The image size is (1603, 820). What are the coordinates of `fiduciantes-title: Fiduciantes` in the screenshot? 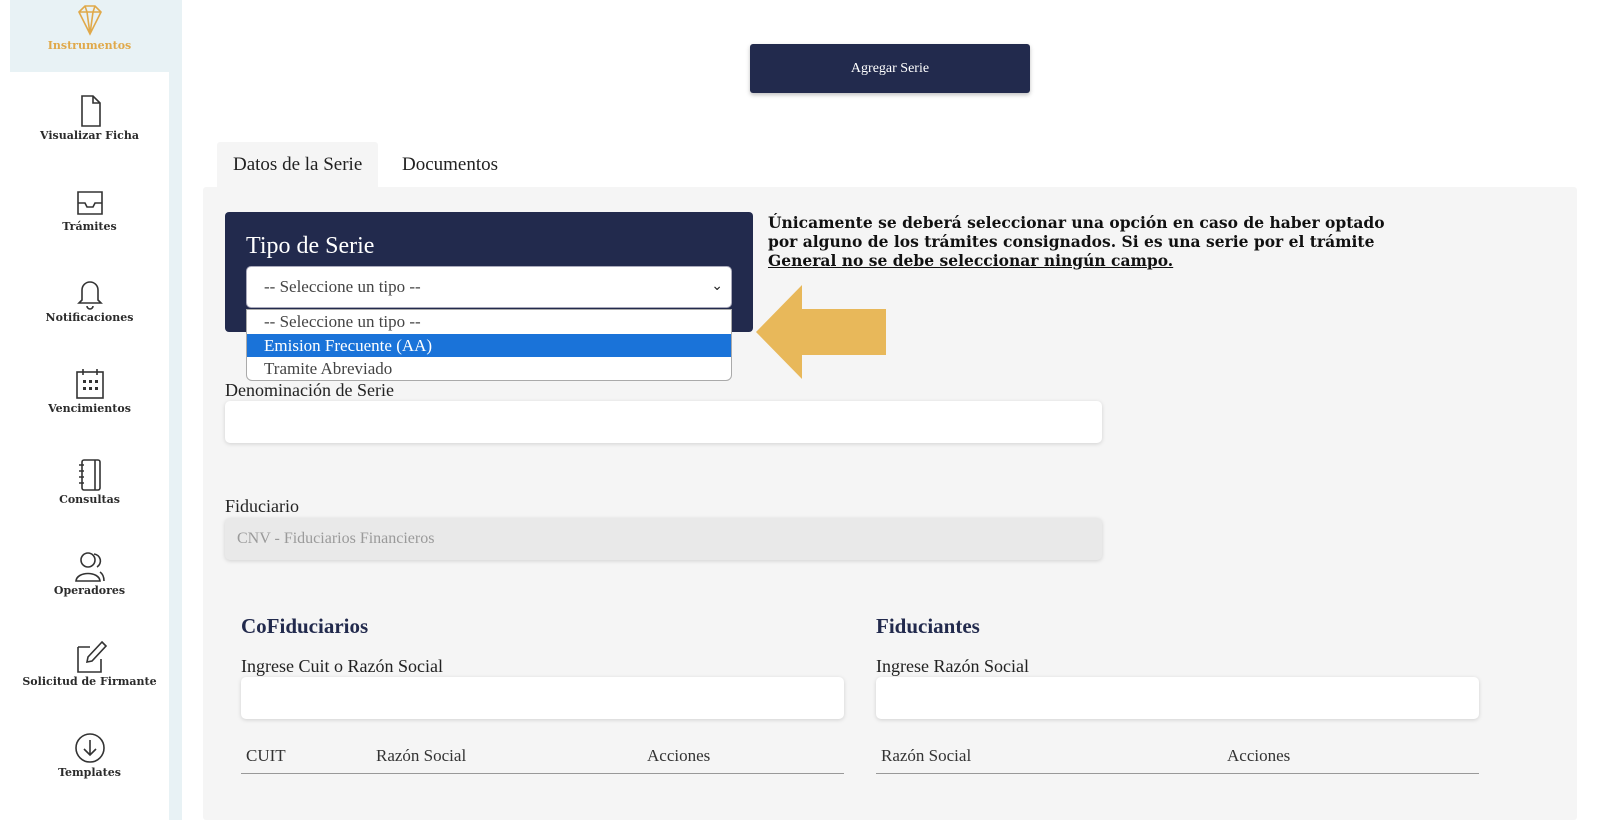 It's located at (928, 626).